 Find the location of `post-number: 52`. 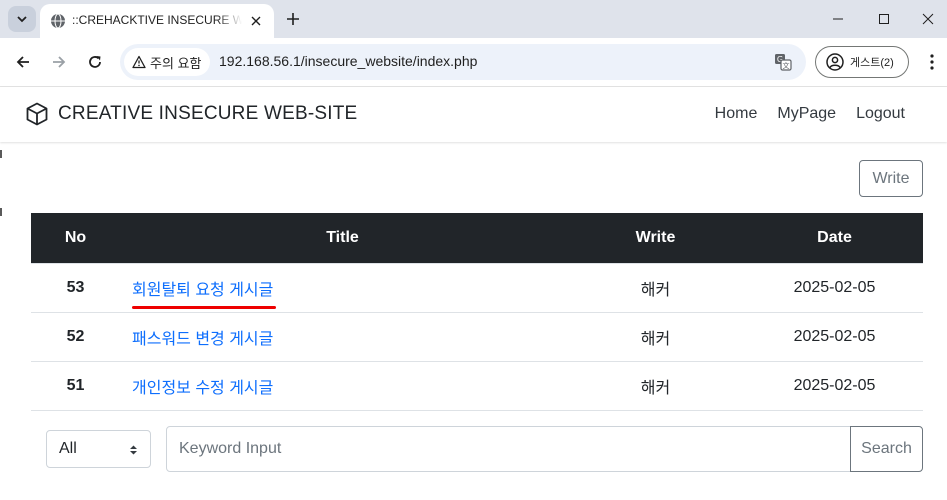

post-number: 52 is located at coordinates (75, 337).